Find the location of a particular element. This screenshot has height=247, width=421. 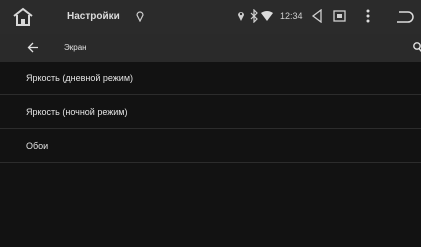

clock: 12:34 is located at coordinates (291, 16).